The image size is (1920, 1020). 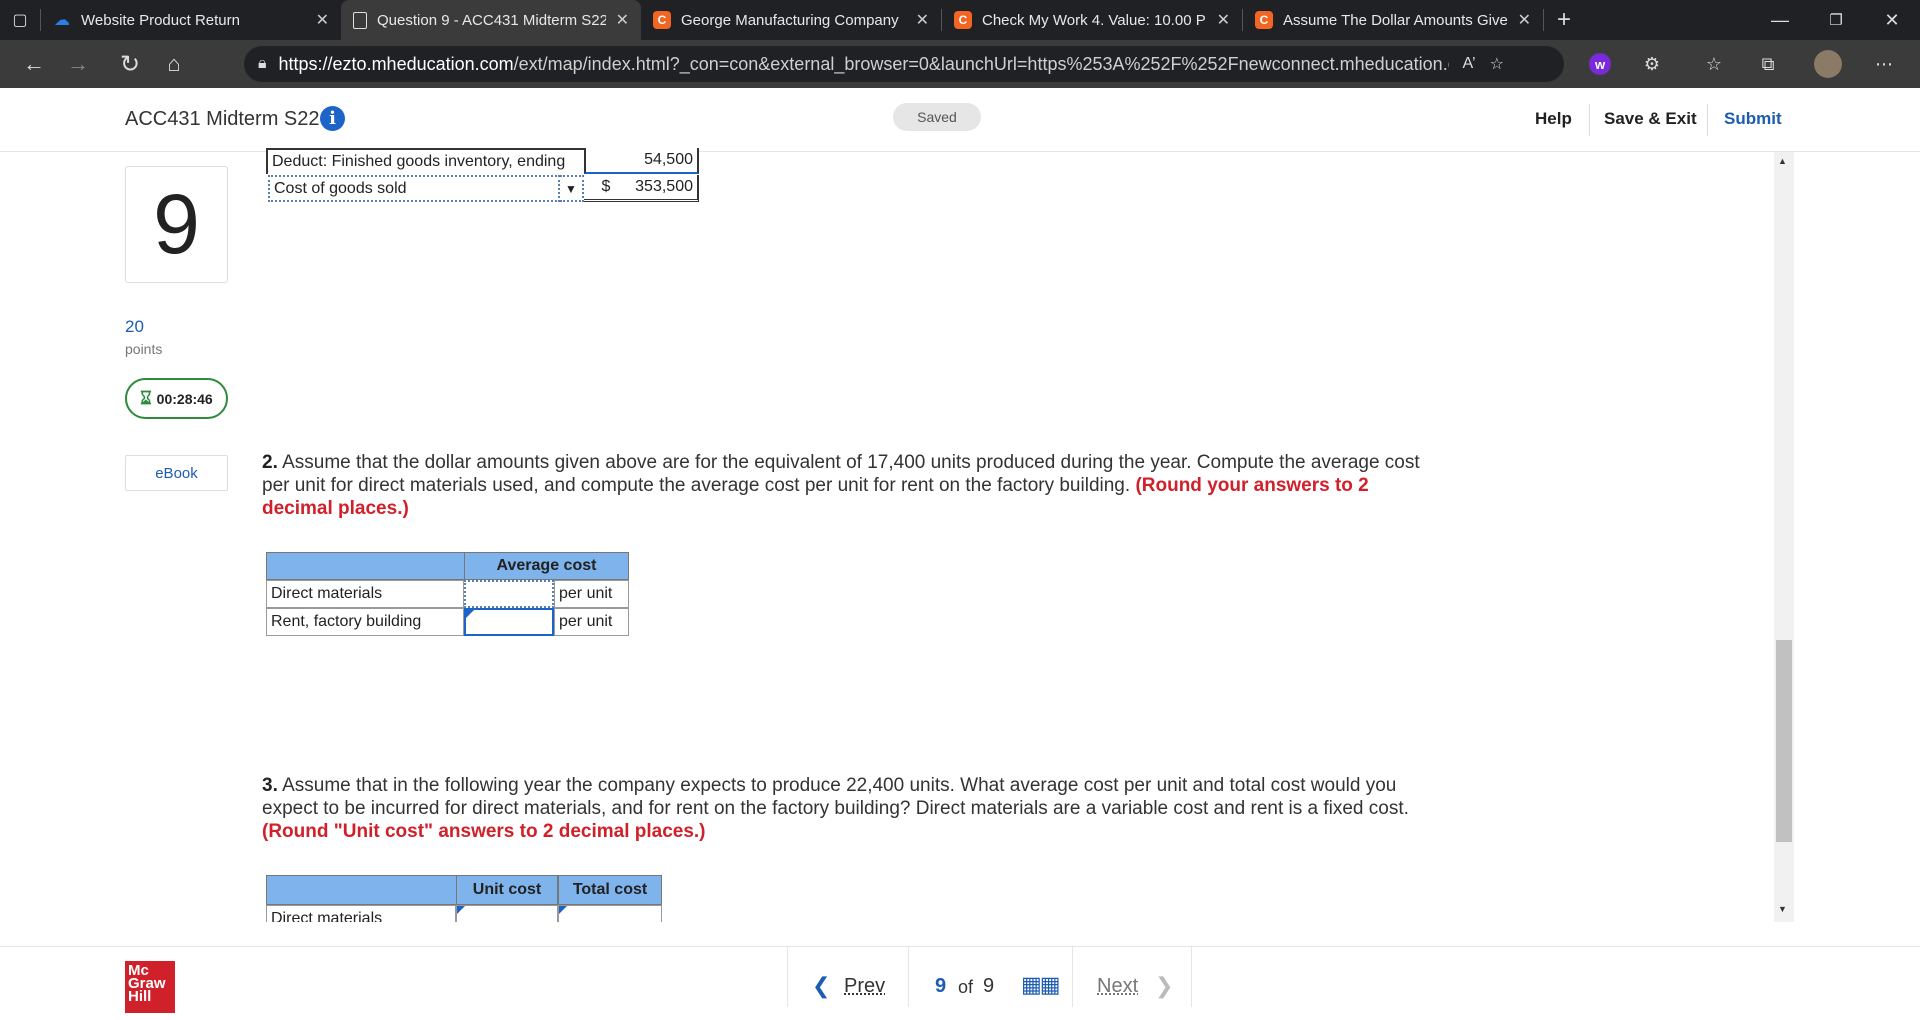 I want to click on next-button: Next, so click(x=1117, y=986).